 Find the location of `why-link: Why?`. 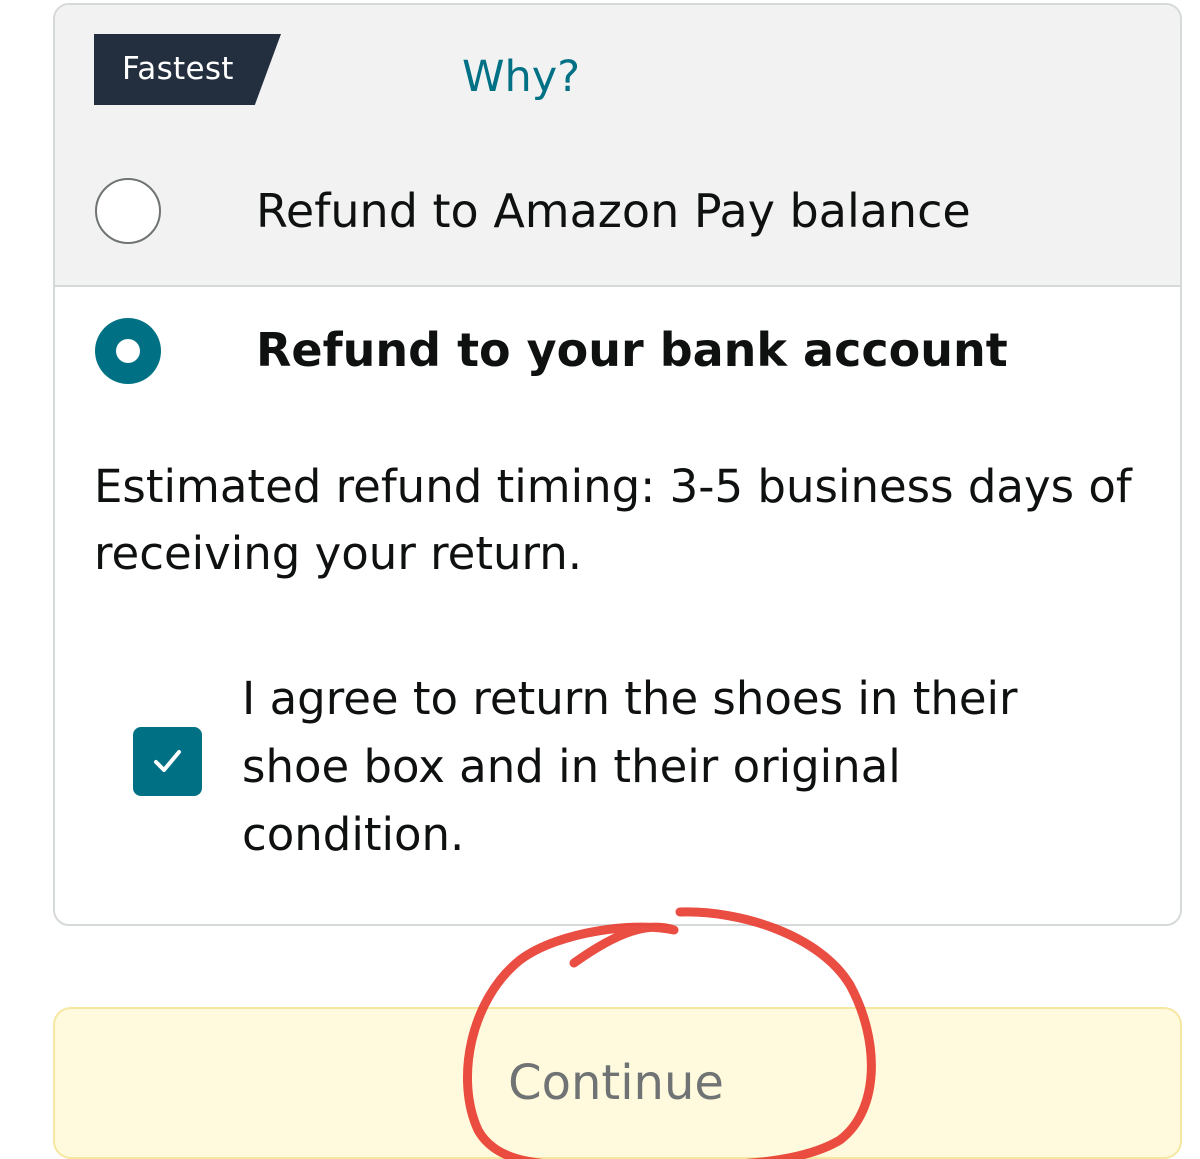

why-link: Why? is located at coordinates (521, 77).